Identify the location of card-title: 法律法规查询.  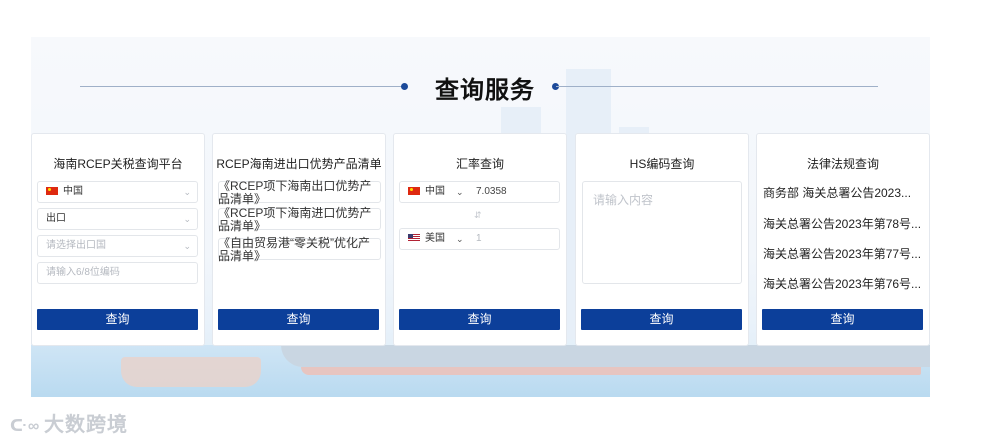
(842, 164).